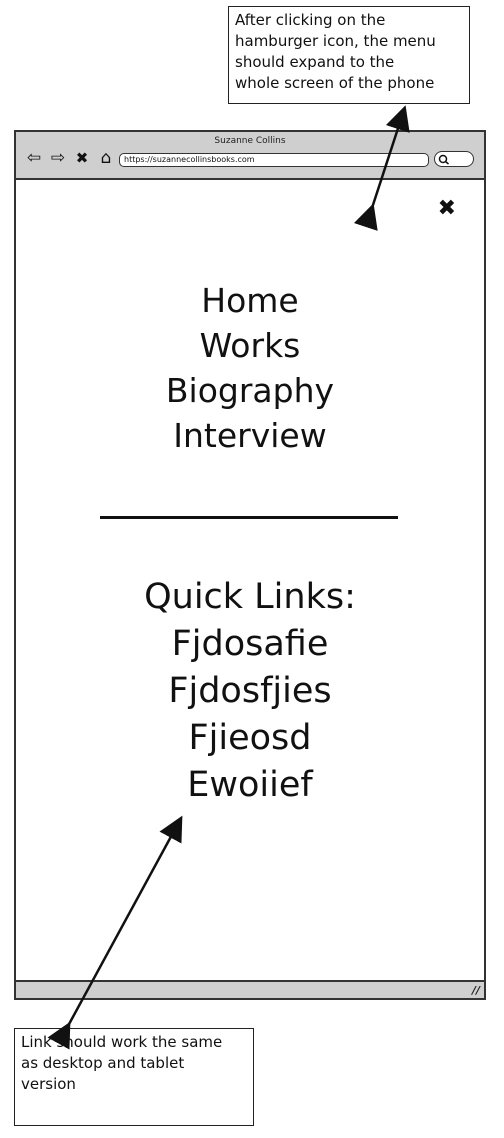 This screenshot has width=504, height=1138. I want to click on menu-divider, so click(249, 517).